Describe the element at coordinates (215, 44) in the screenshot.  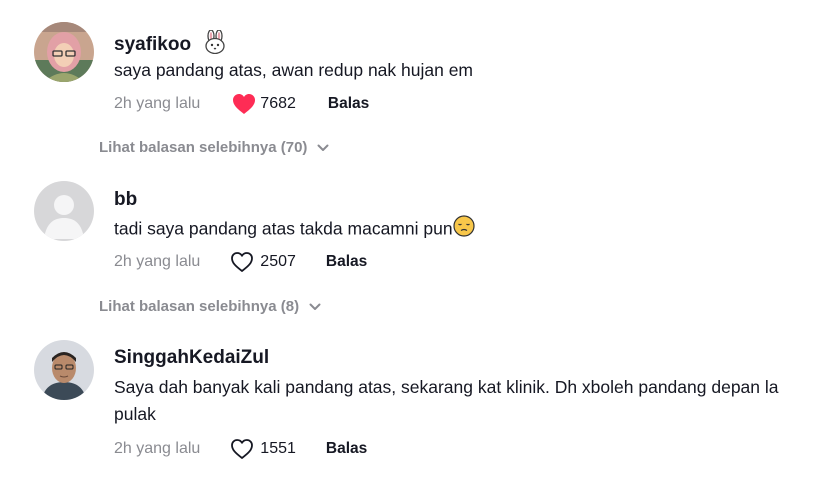
I see `rabbit-face-icon` at that location.